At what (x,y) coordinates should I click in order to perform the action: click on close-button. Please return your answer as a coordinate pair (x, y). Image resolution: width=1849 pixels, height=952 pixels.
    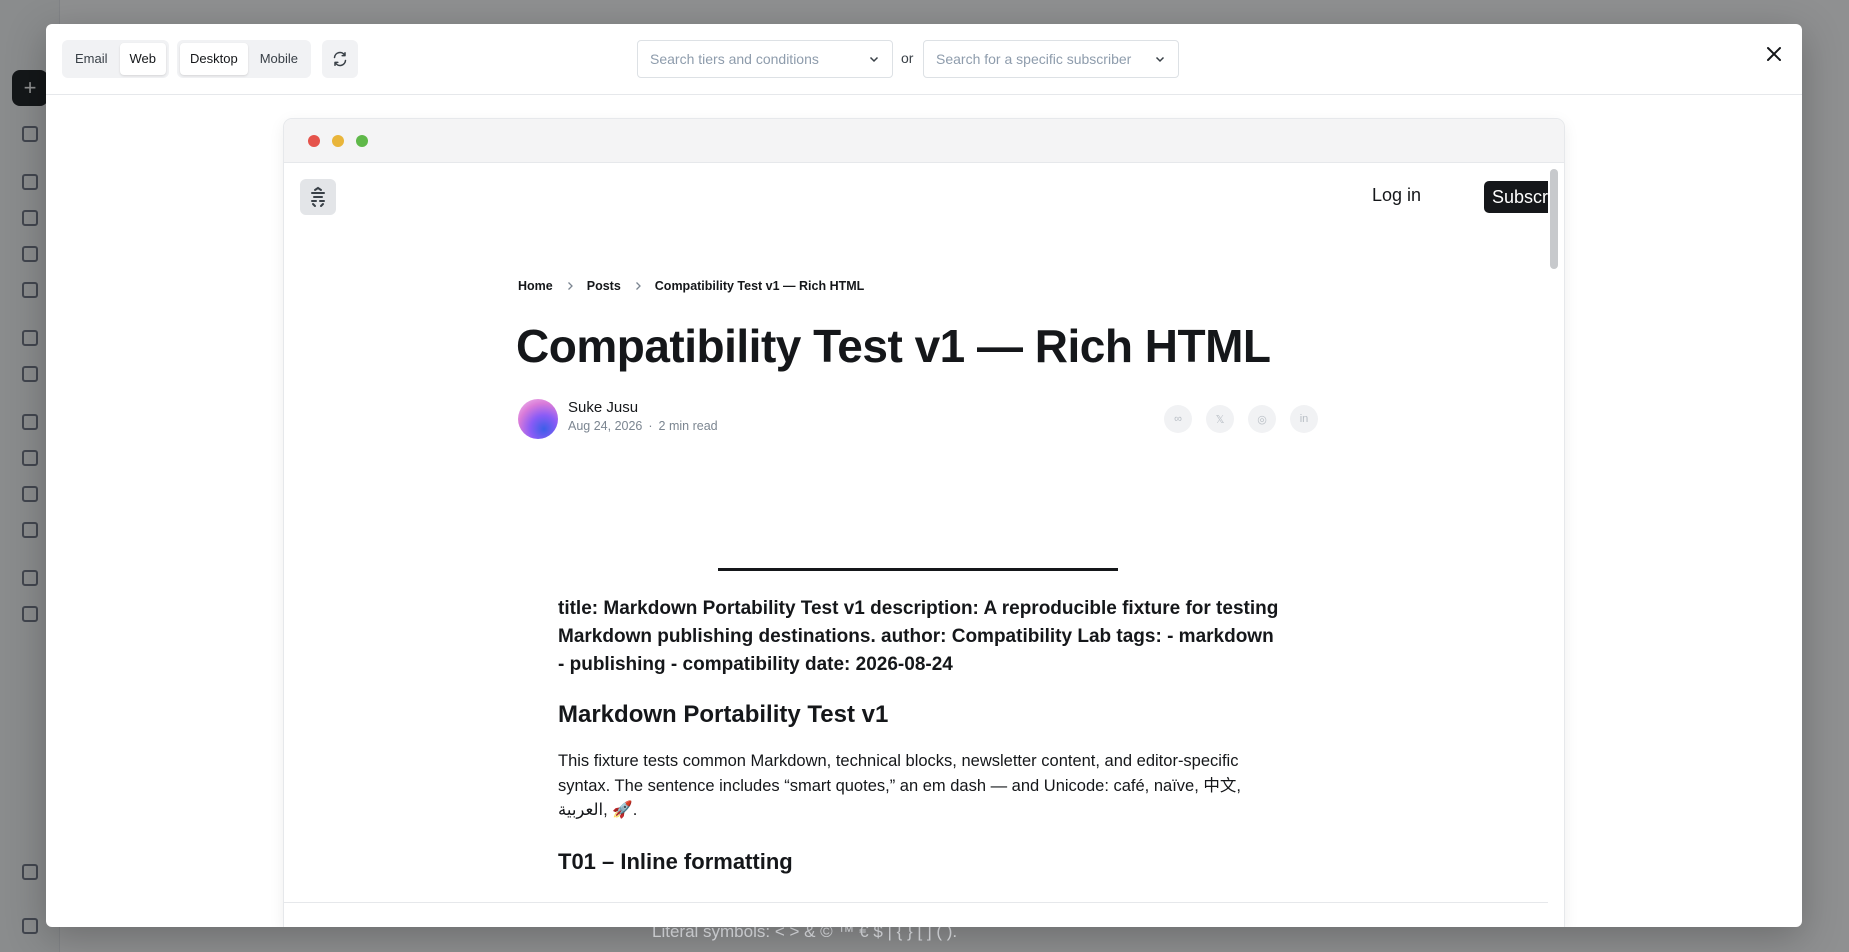
    Looking at the image, I should click on (1774, 54).